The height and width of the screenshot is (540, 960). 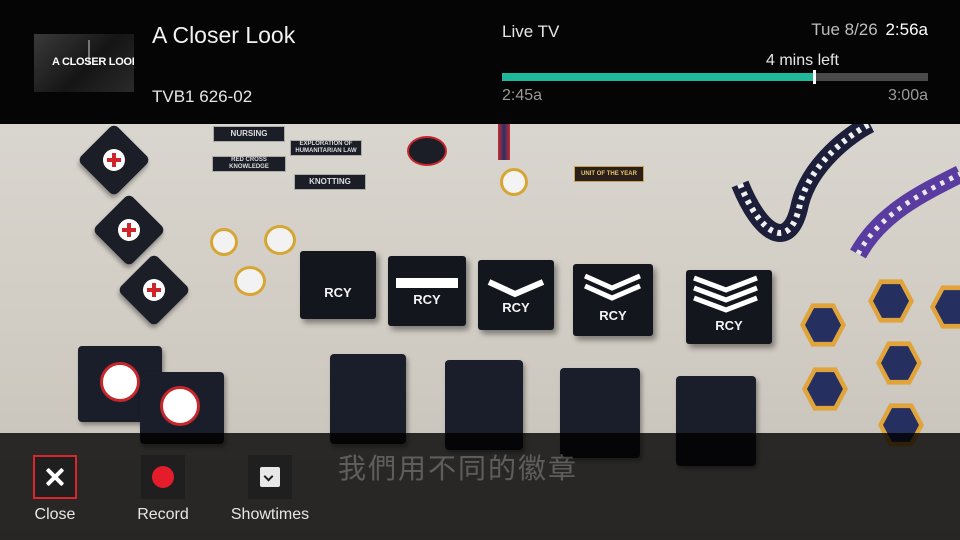 I want to click on close-action: Close, so click(x=55, y=489).